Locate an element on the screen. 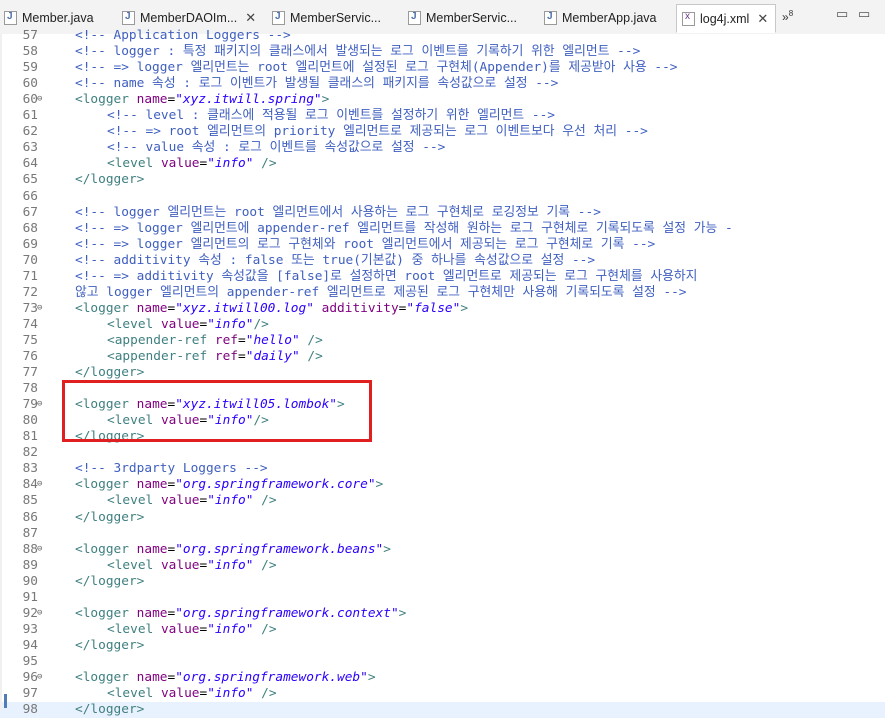 This screenshot has width=885, height=718. line-number: 68 is located at coordinates (30, 228).